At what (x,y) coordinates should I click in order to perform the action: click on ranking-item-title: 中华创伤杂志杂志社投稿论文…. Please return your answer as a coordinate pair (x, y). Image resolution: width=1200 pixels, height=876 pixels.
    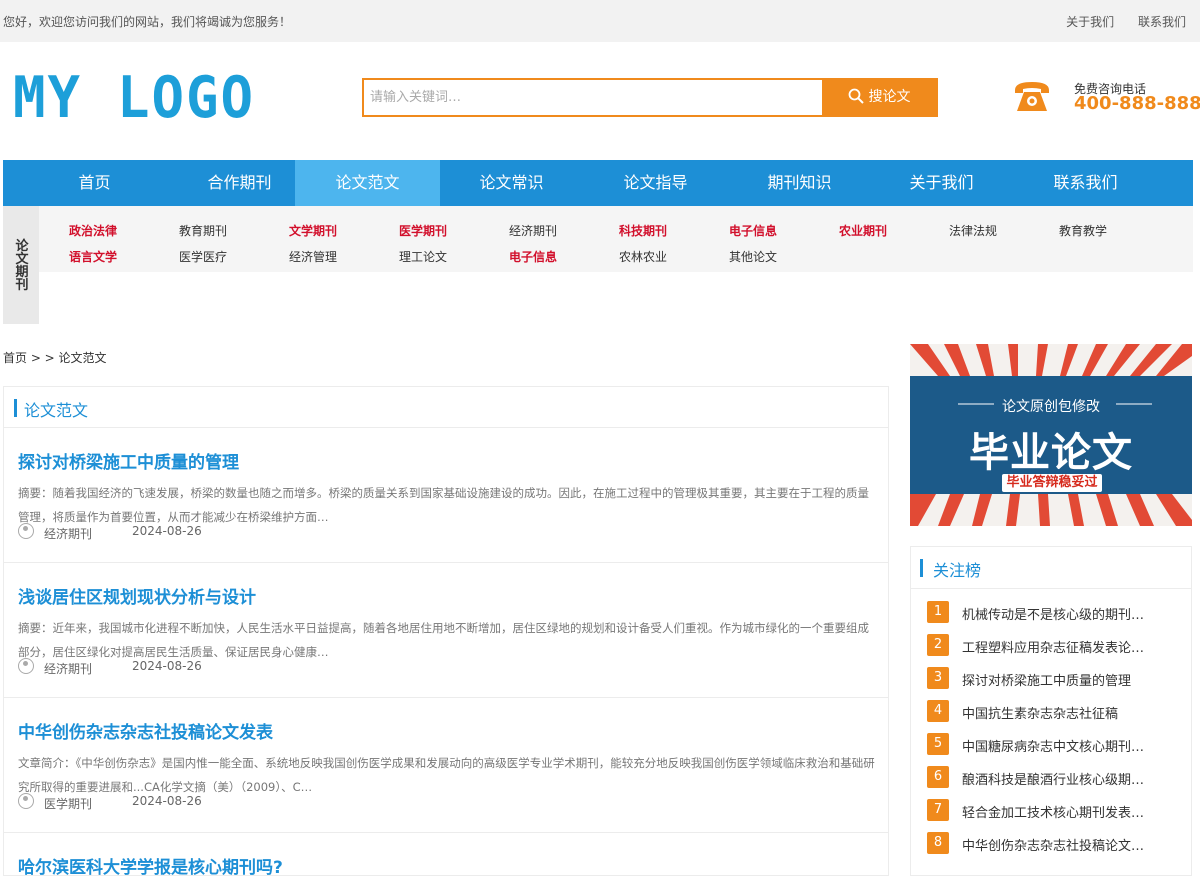
    Looking at the image, I should click on (1062, 844).